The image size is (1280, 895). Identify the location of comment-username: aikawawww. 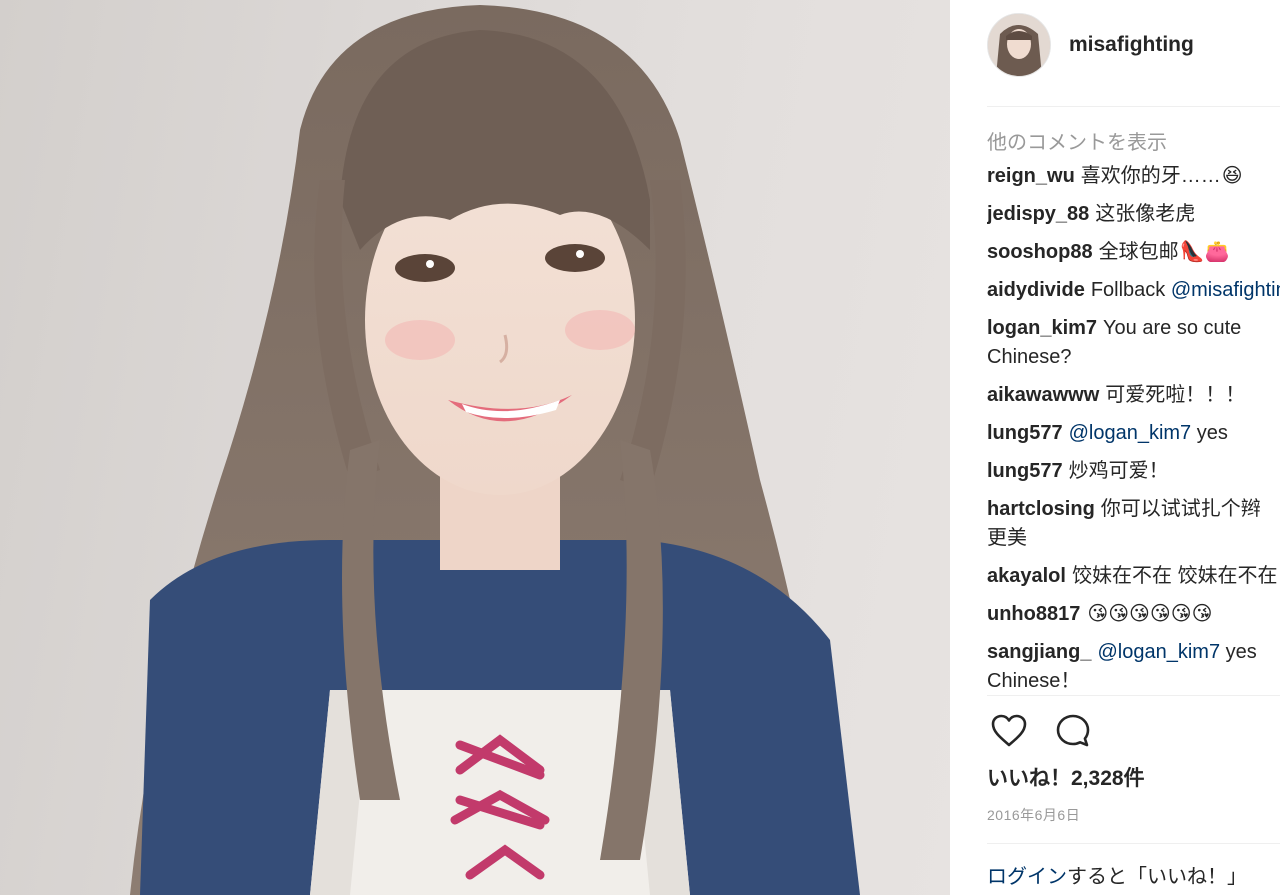
(1043, 395).